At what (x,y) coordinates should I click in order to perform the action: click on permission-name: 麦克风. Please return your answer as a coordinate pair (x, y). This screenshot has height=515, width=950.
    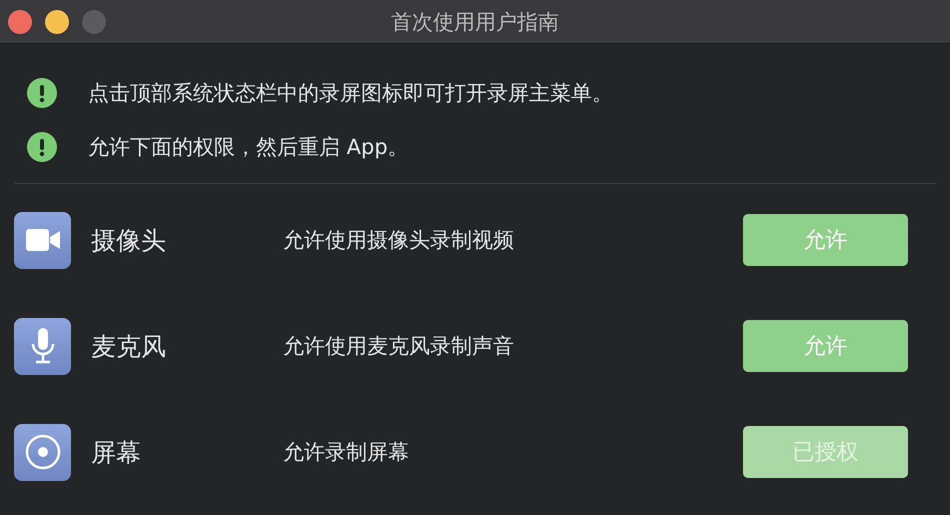
    Looking at the image, I should click on (129, 346).